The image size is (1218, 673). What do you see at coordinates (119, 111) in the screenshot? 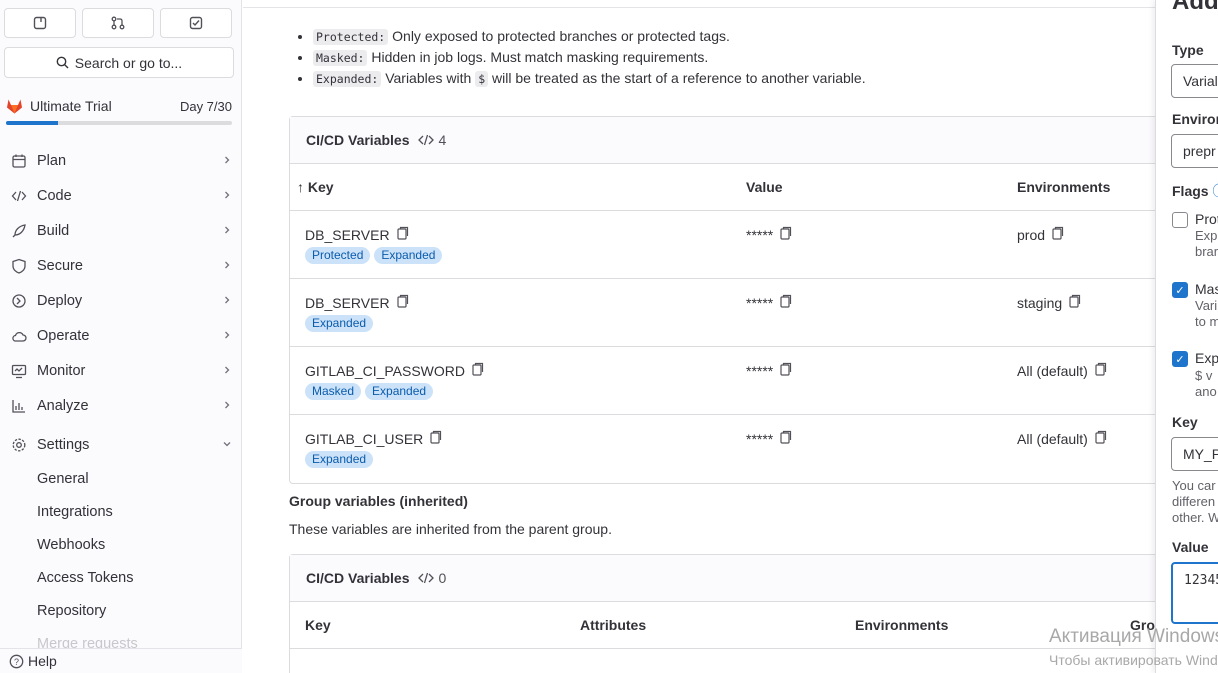
I see `trial-widget: Ultimate Trial Day 7/30` at bounding box center [119, 111].